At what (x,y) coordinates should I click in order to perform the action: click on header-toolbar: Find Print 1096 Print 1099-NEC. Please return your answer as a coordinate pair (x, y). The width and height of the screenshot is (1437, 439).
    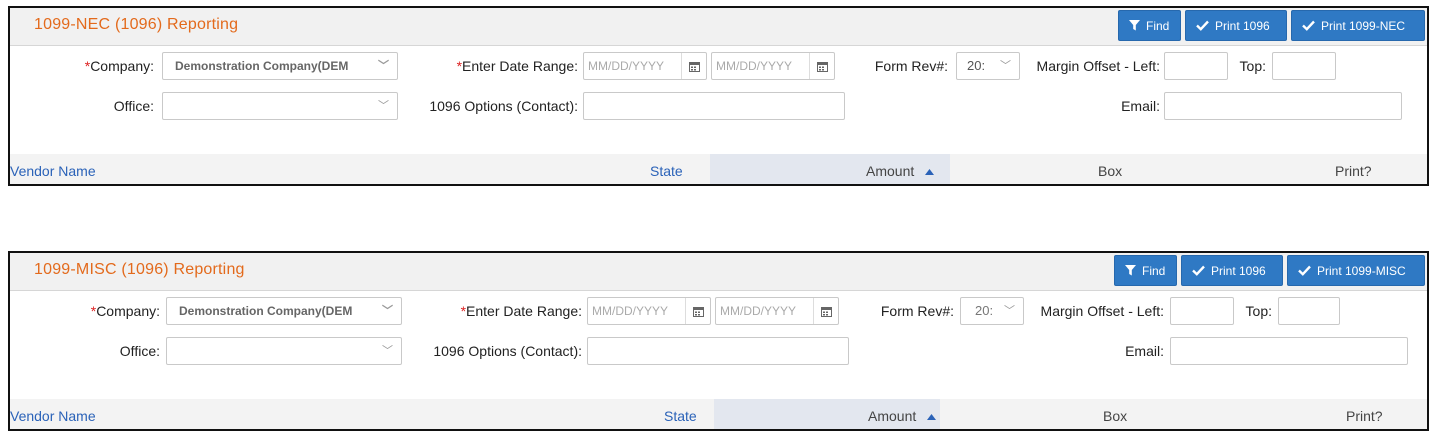
    Looking at the image, I should click on (1271, 25).